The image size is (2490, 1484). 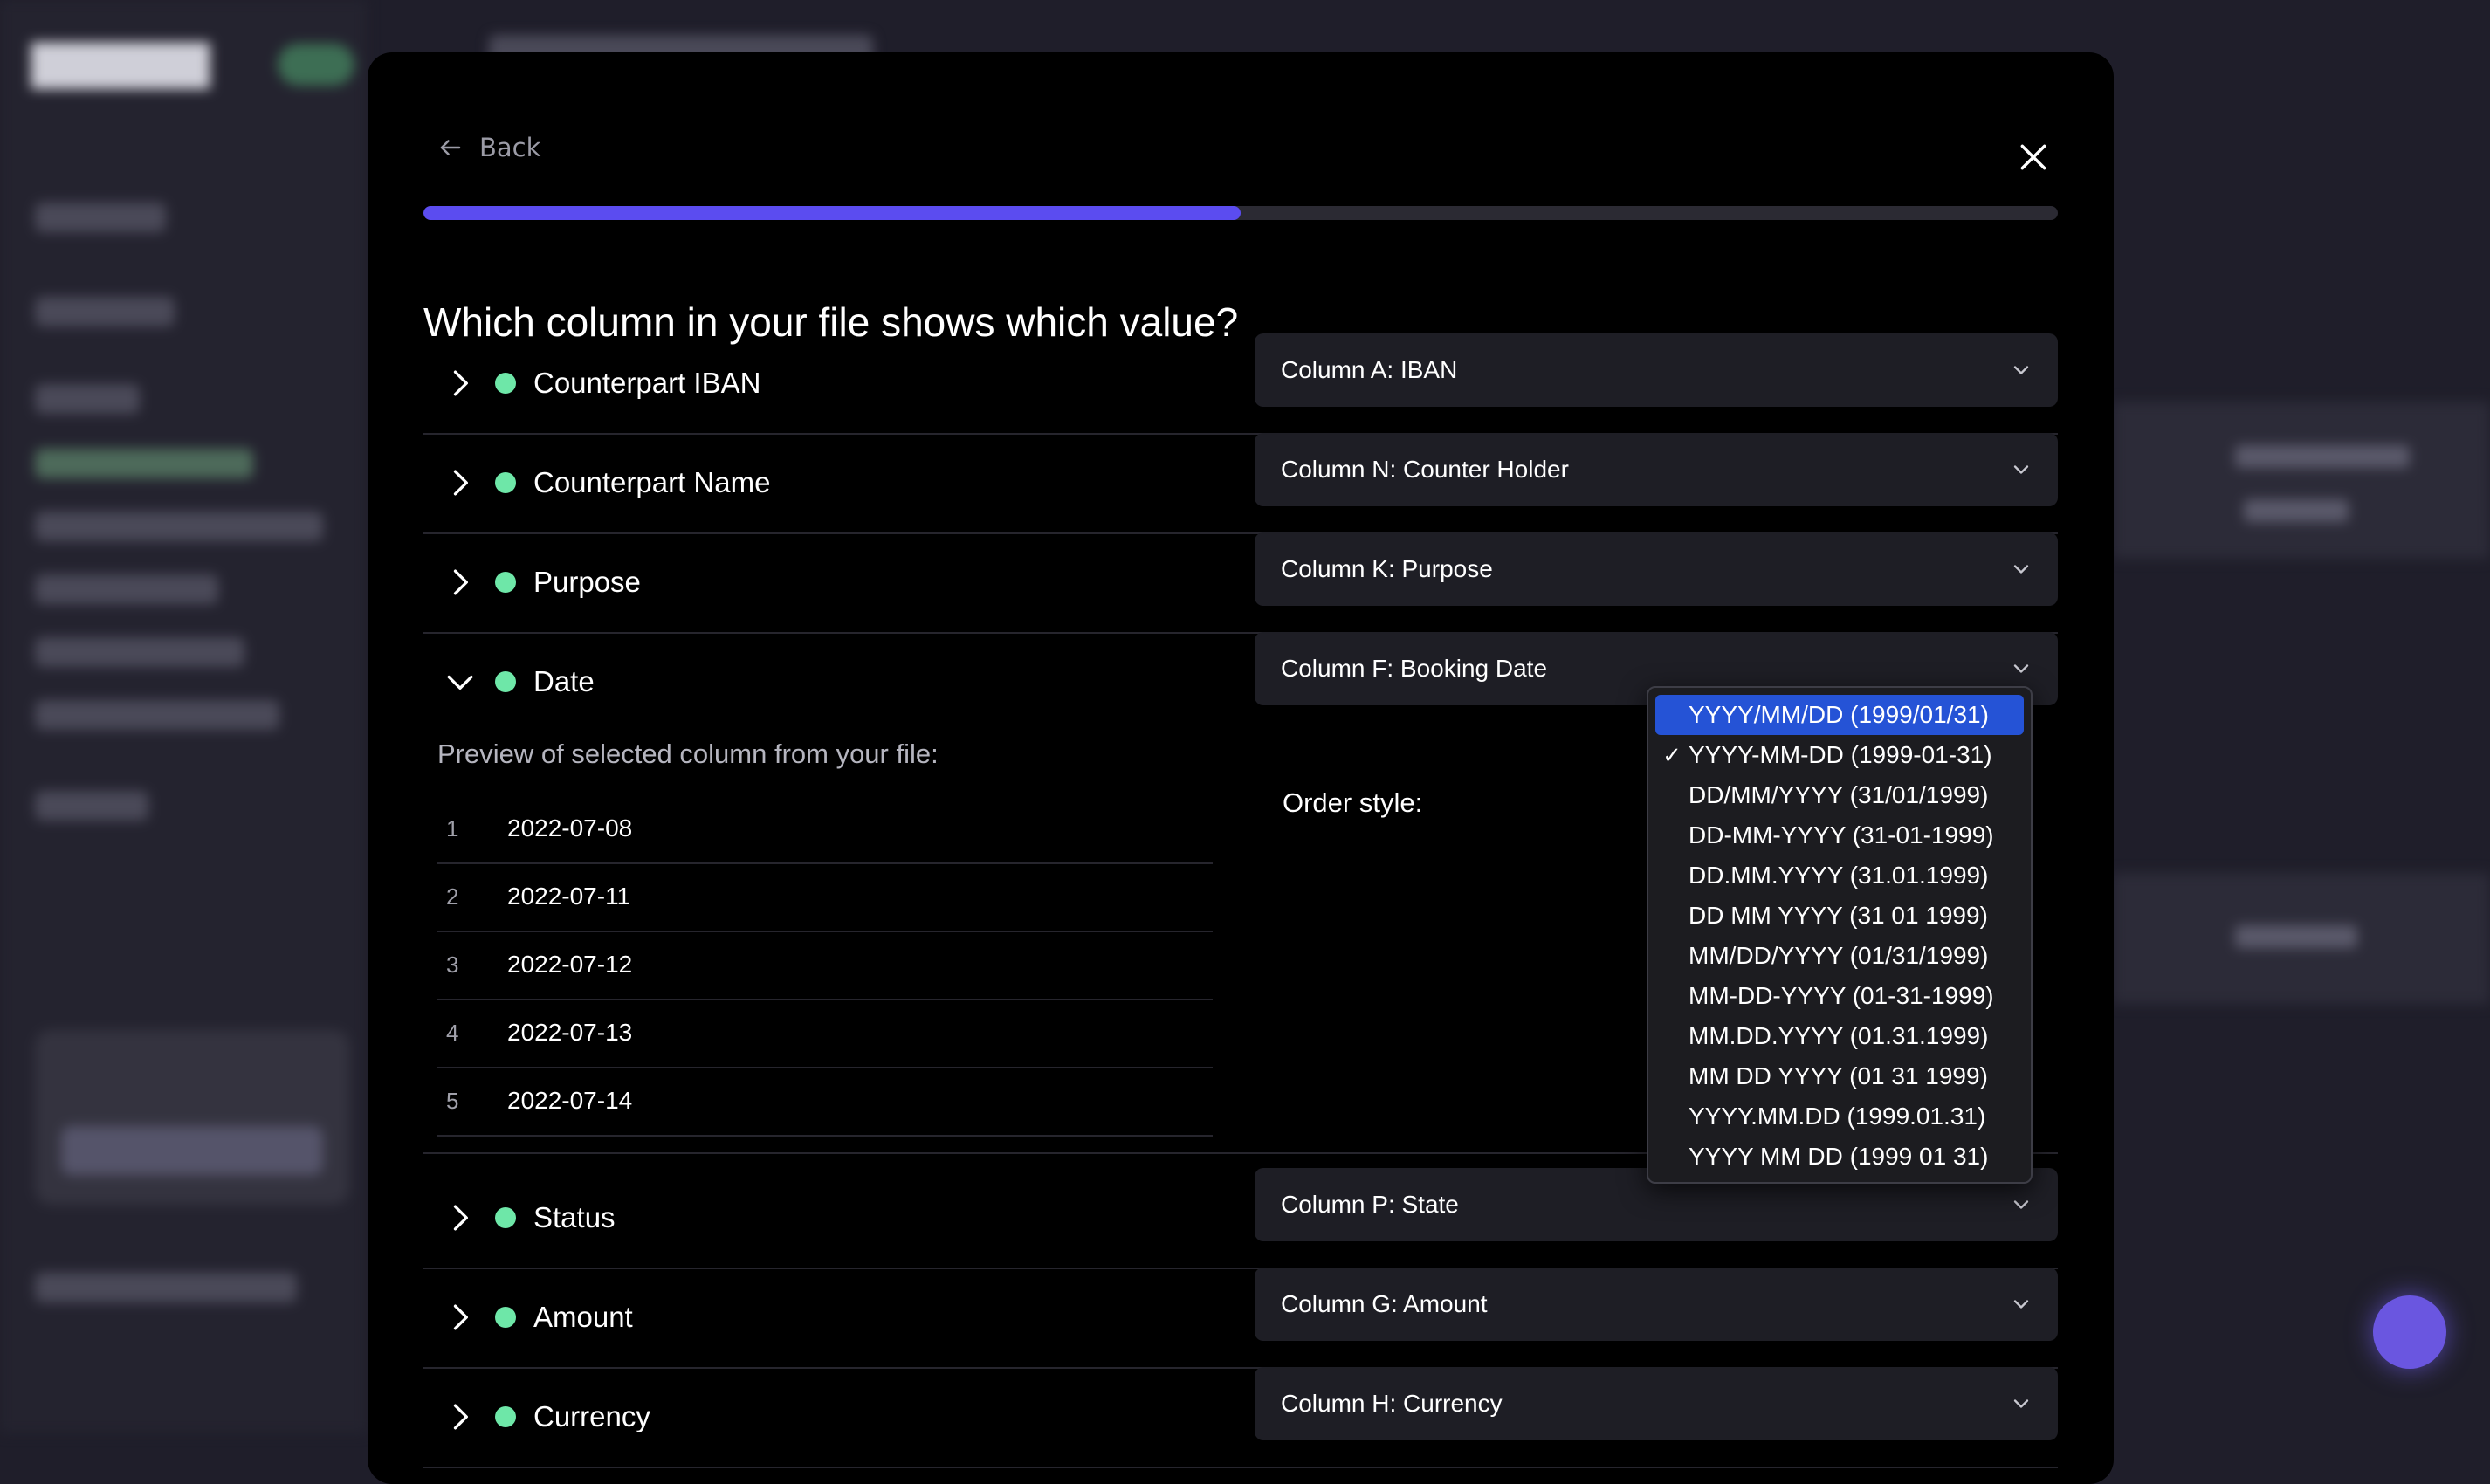 What do you see at coordinates (825, 829) in the screenshot?
I see `preview-row: 1 2022-07-08` at bounding box center [825, 829].